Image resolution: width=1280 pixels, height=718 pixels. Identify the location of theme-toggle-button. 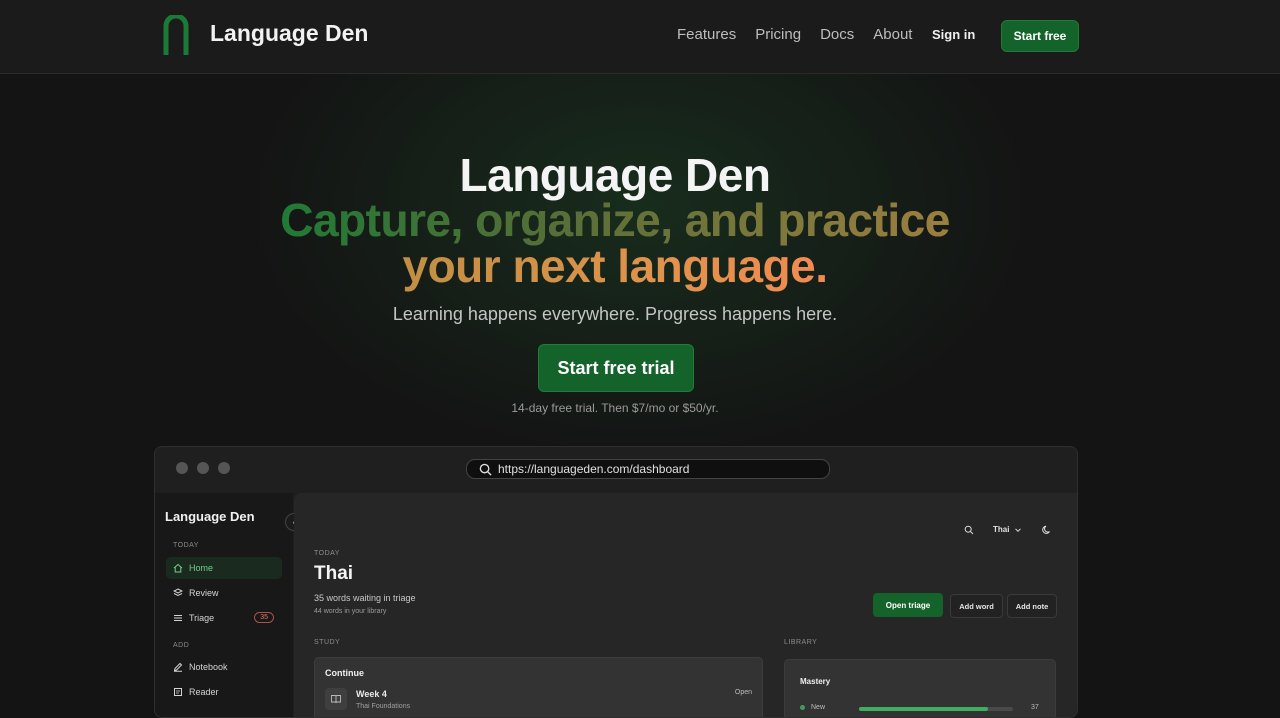
(1047, 530).